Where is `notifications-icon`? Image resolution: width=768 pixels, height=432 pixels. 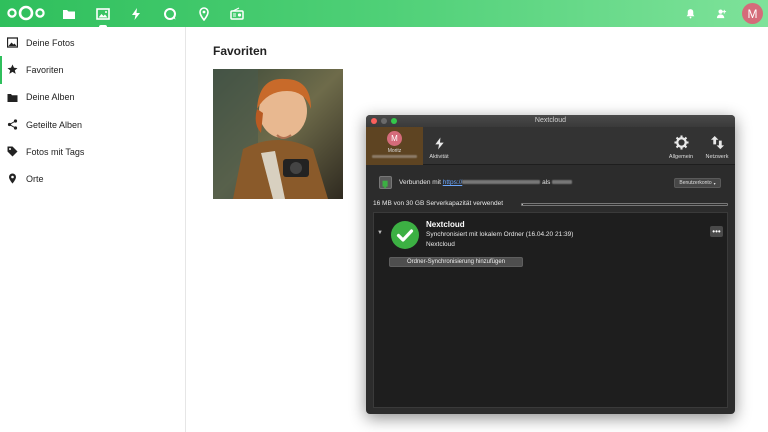
notifications-icon is located at coordinates (690, 13).